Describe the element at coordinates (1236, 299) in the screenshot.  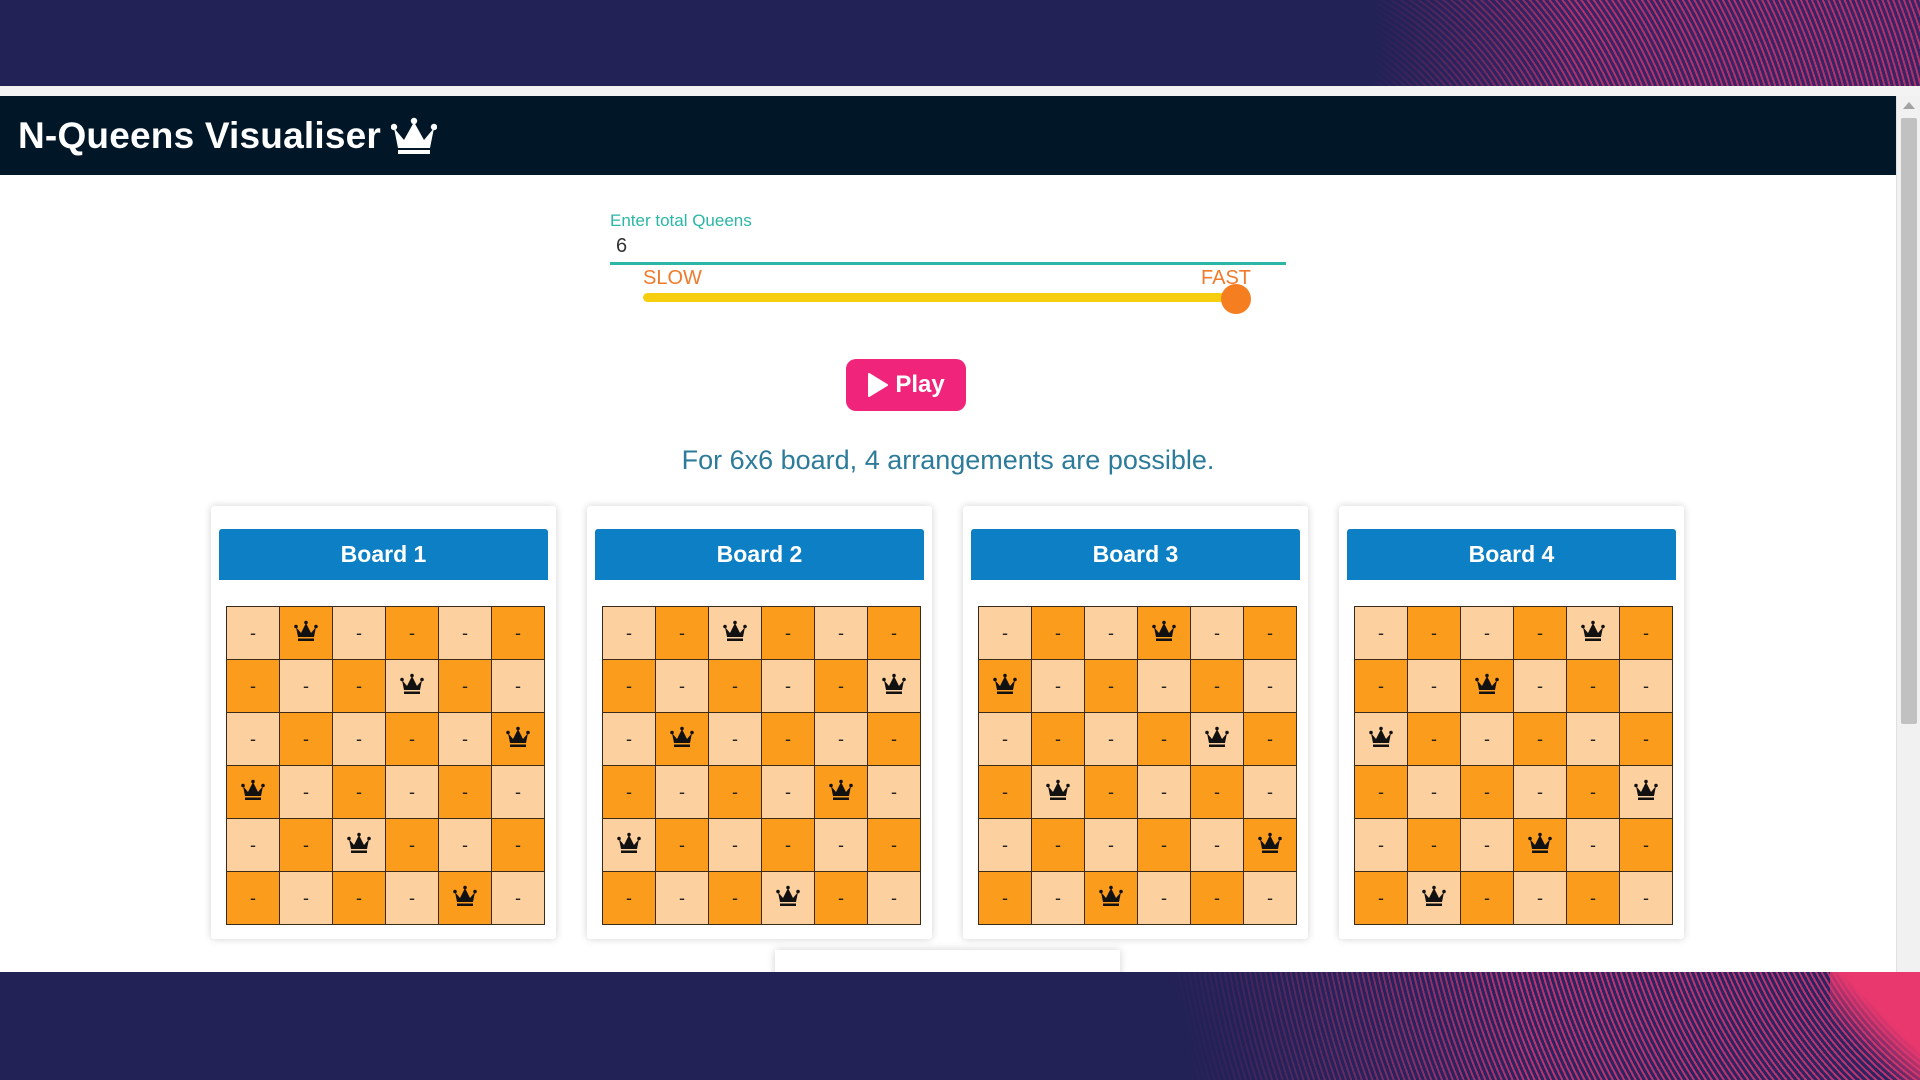
I see `speed-slider-thumb` at that location.